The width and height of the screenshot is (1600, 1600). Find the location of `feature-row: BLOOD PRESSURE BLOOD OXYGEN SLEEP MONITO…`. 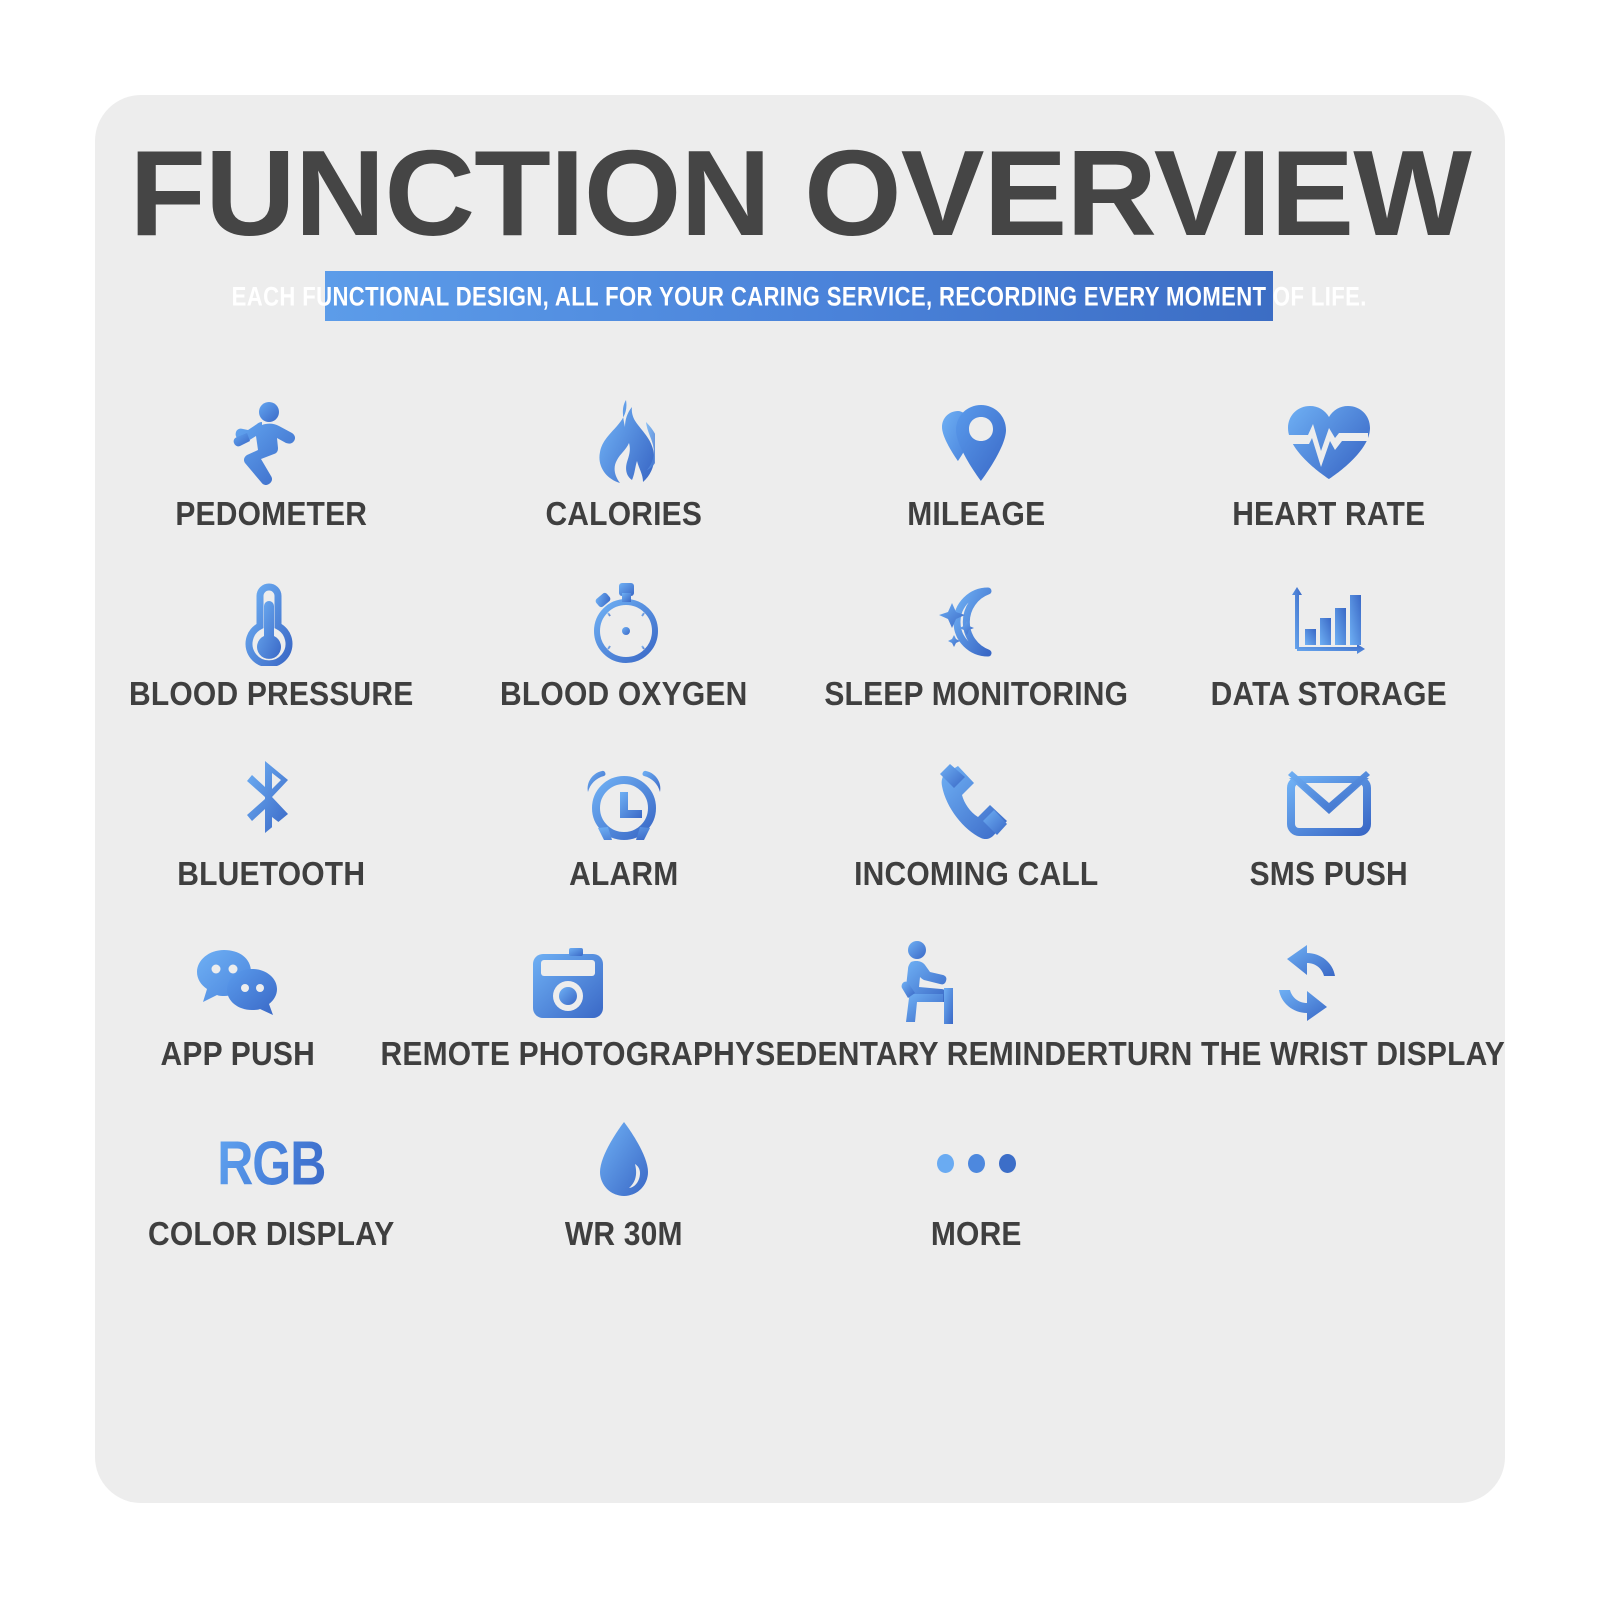

feature-row: BLOOD PRESSURE BLOOD OXYGEN SLEEP MONITO… is located at coordinates (800, 665).